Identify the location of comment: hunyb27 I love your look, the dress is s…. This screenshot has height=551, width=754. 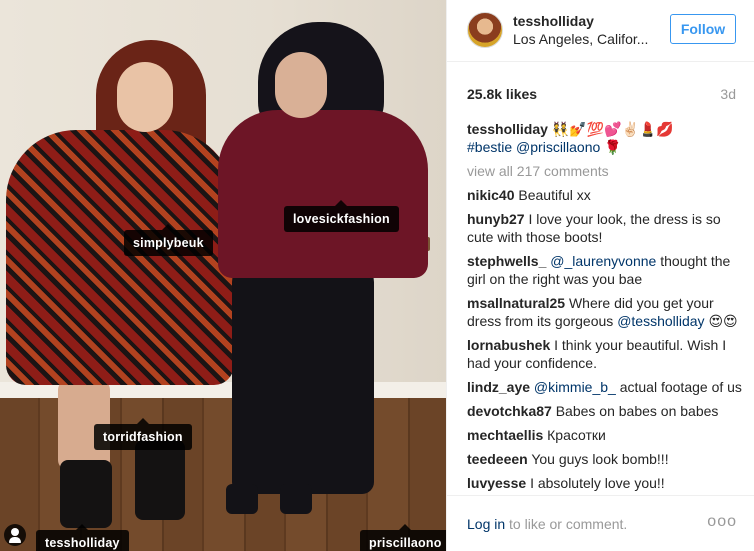
(605, 228).